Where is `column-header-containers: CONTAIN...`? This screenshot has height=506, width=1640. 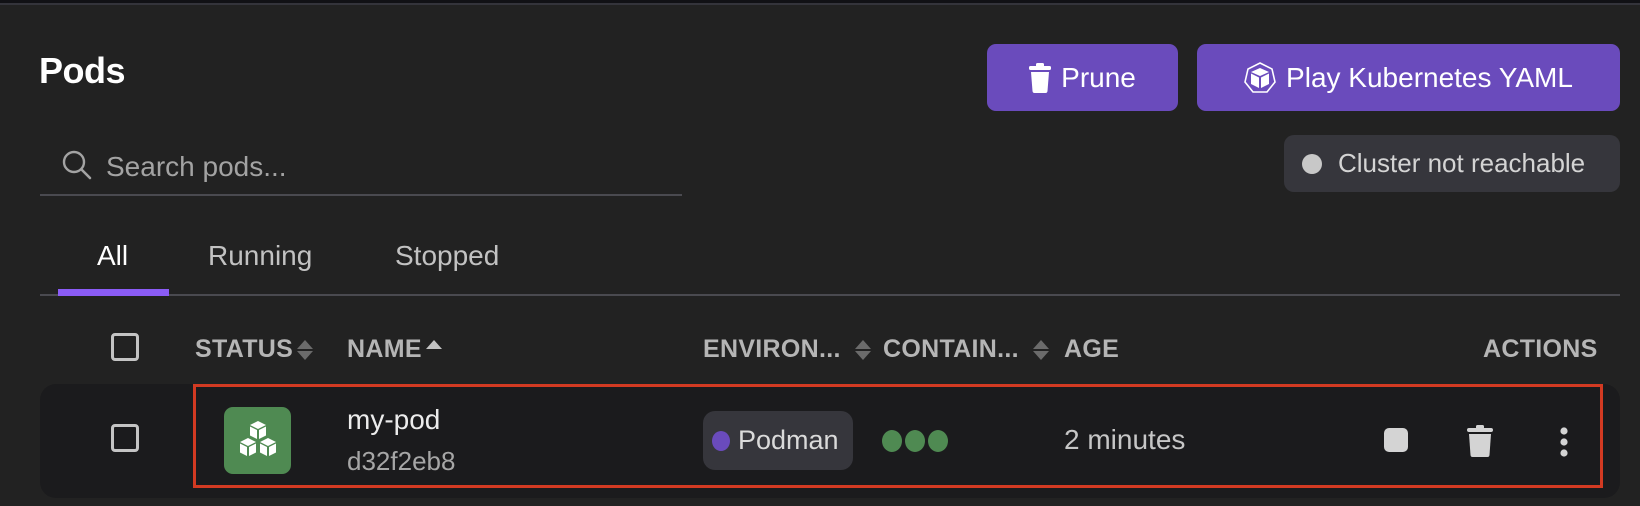
column-header-containers: CONTAIN... is located at coordinates (966, 349).